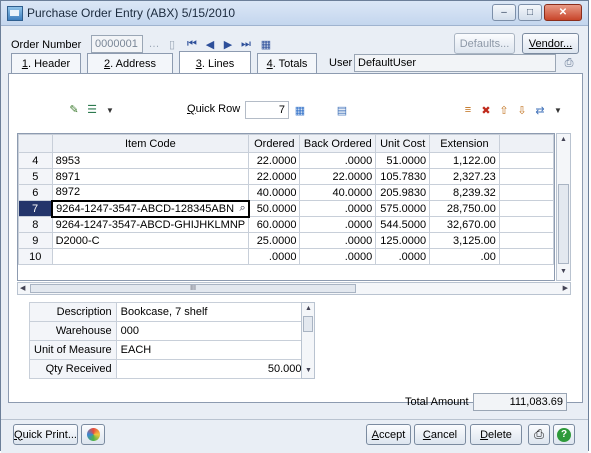 The image size is (591, 453). What do you see at coordinates (464, 224) in the screenshot?
I see `extension-cell: 32,670.00` at bounding box center [464, 224].